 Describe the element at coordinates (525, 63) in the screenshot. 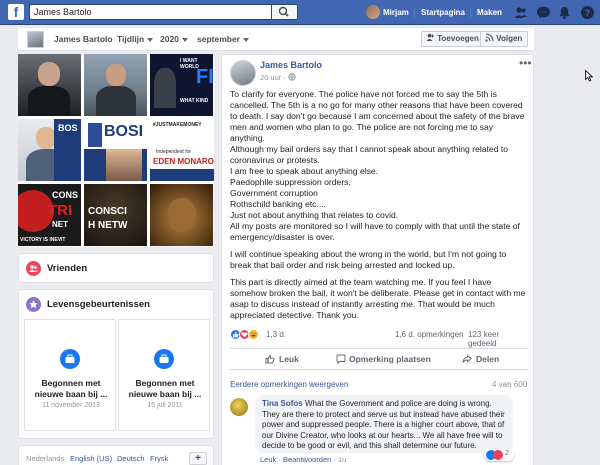

I see `post-options-icon: •••` at that location.